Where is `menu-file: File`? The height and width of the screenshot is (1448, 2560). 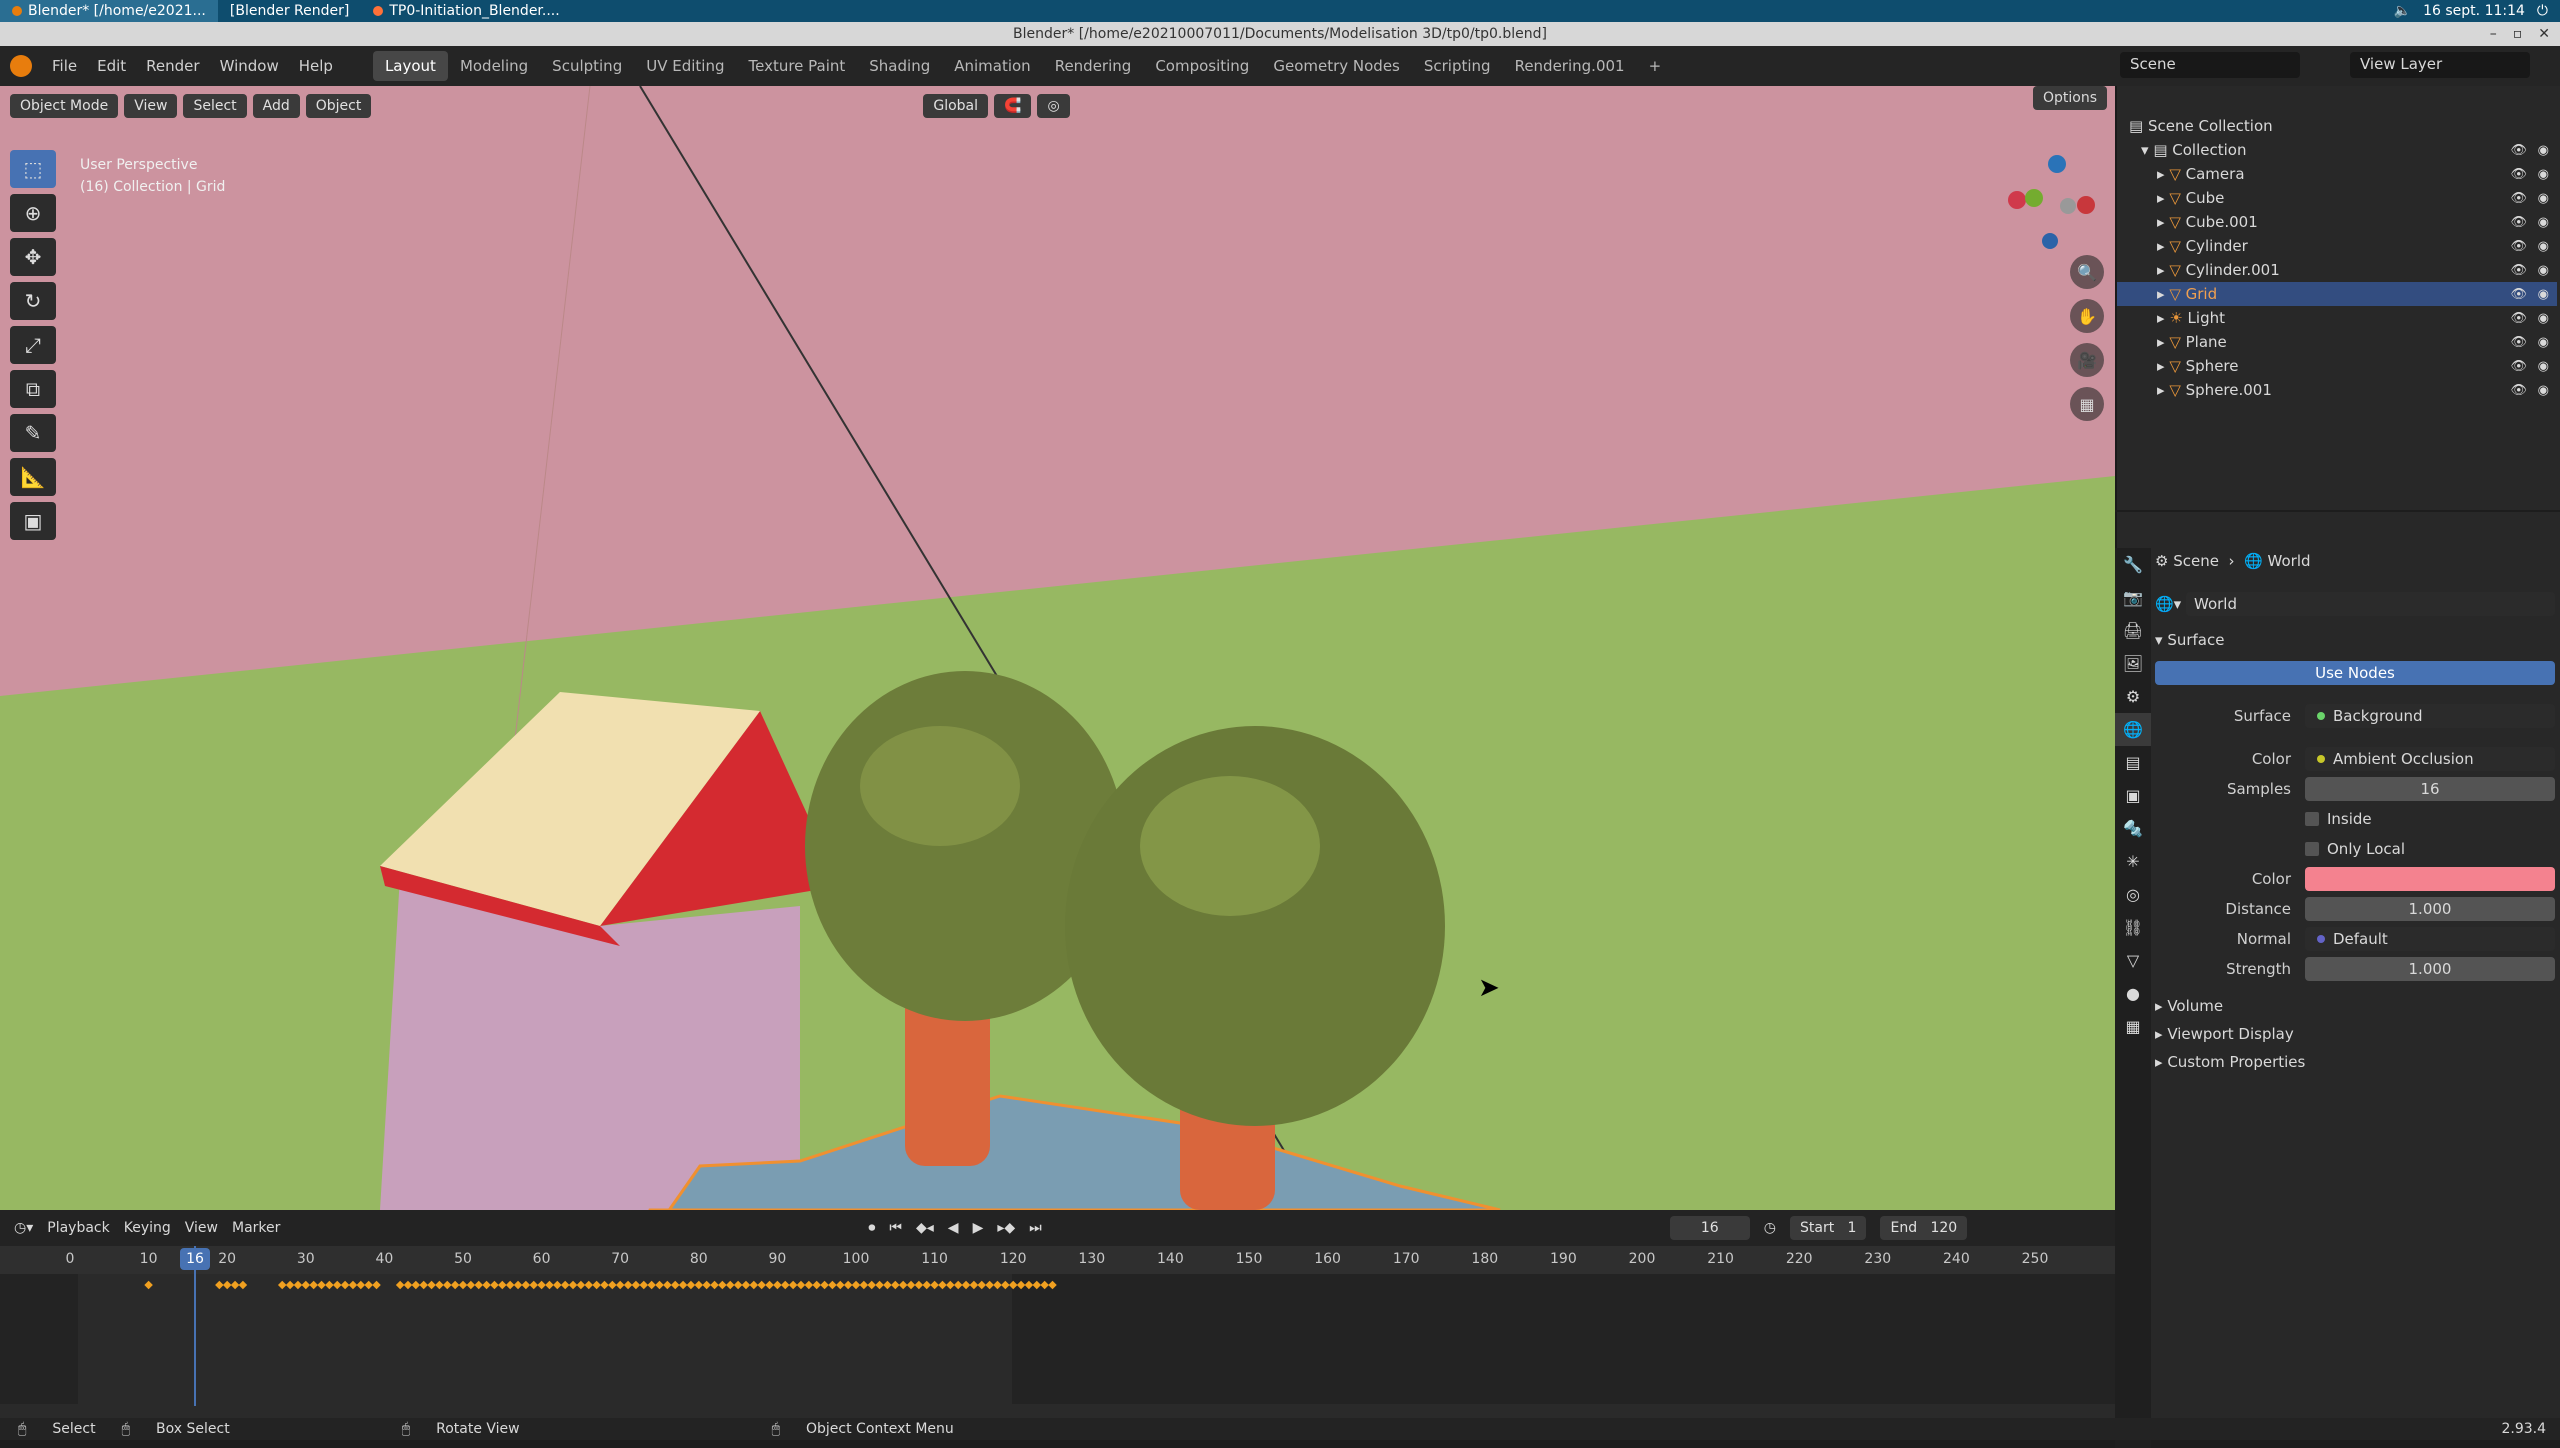 menu-file: File is located at coordinates (64, 66).